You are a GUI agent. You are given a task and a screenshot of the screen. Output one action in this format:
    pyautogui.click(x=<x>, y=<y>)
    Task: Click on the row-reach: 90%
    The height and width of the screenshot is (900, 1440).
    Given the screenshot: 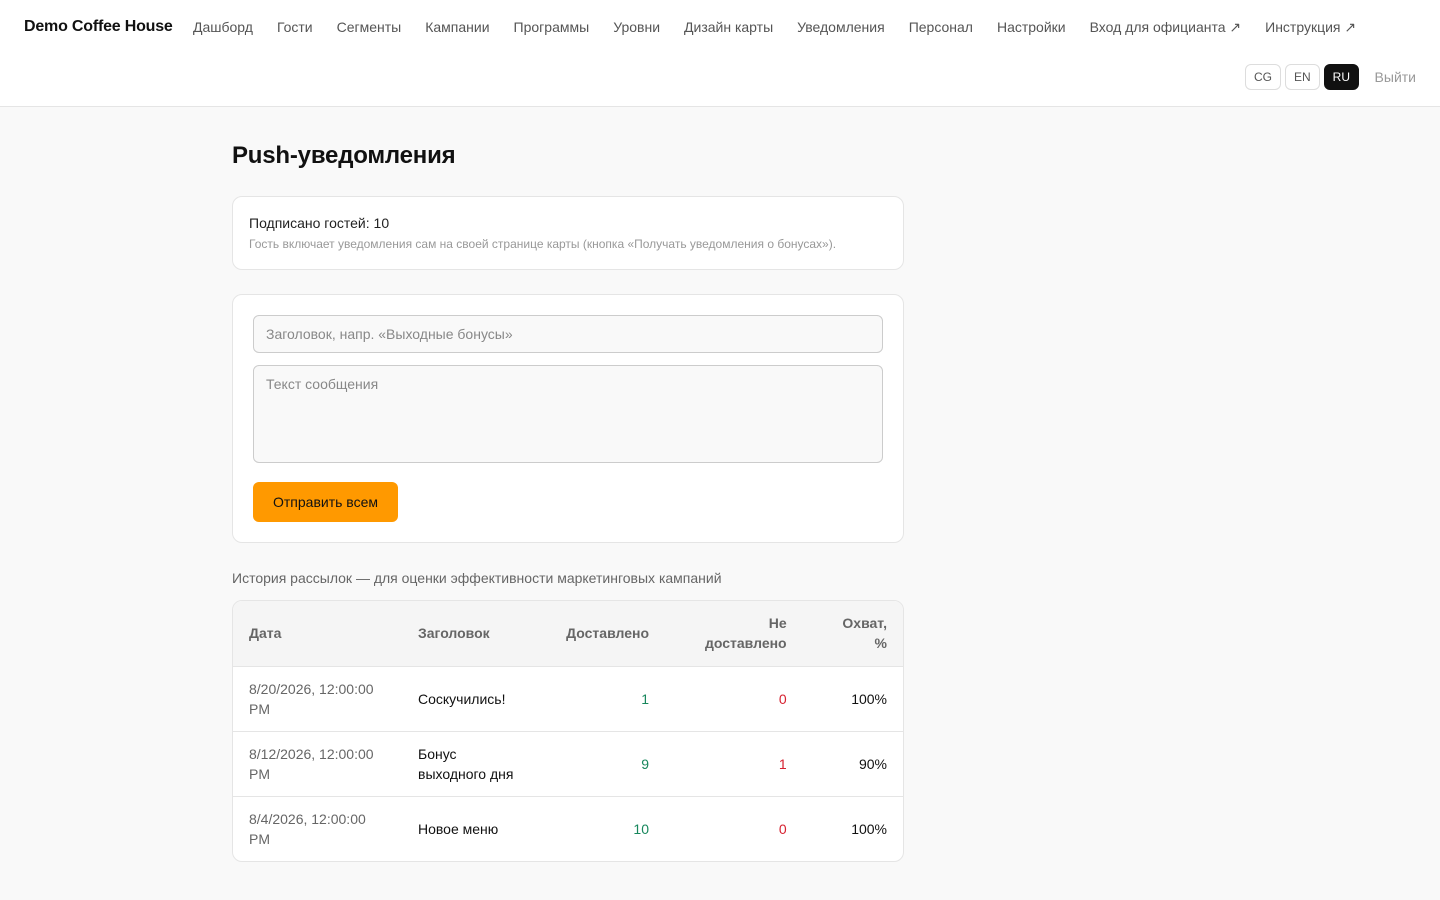 What is the action you would take?
    pyautogui.click(x=852, y=764)
    